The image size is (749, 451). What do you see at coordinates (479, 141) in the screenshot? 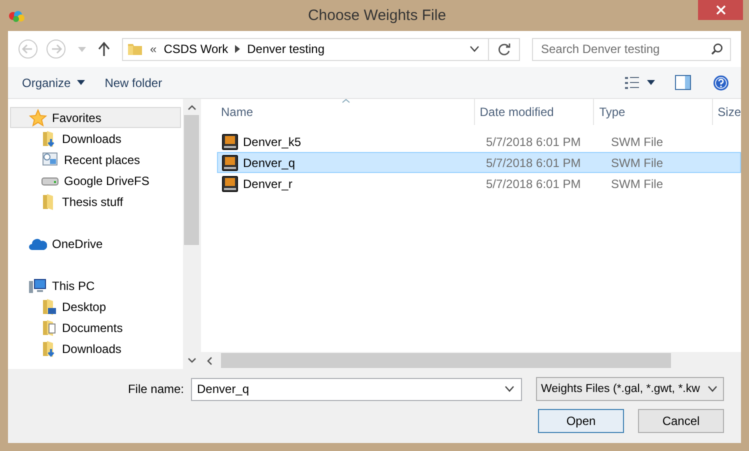
I see `file-row: Denver_k5 5/7/2018 6:01 PM SWM File` at bounding box center [479, 141].